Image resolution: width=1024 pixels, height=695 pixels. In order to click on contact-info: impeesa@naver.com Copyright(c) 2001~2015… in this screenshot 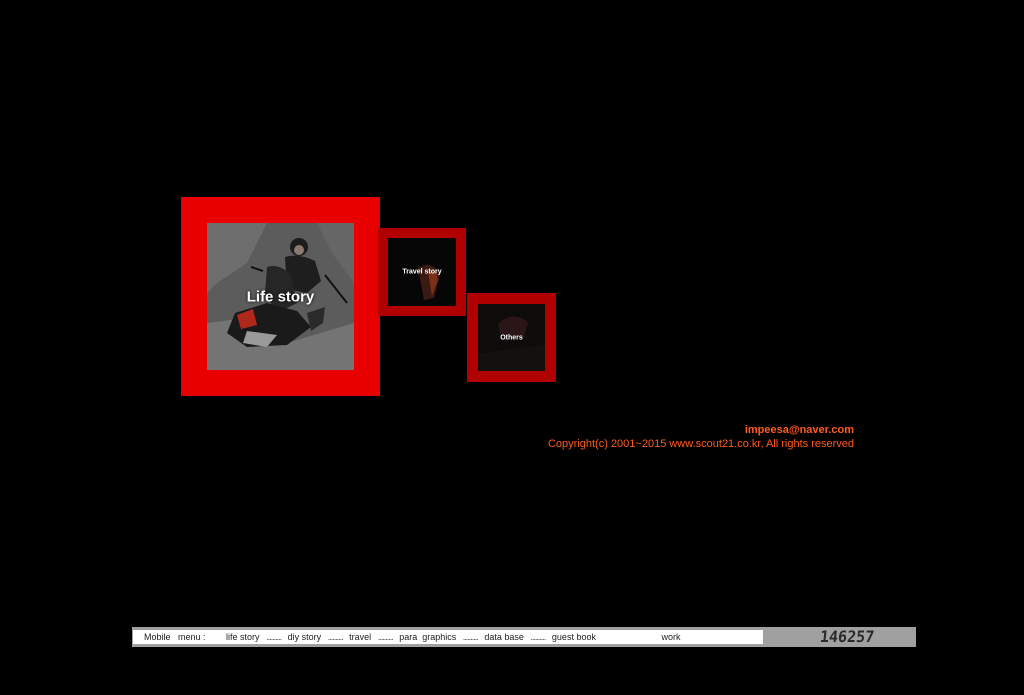, I will do `click(701, 437)`.